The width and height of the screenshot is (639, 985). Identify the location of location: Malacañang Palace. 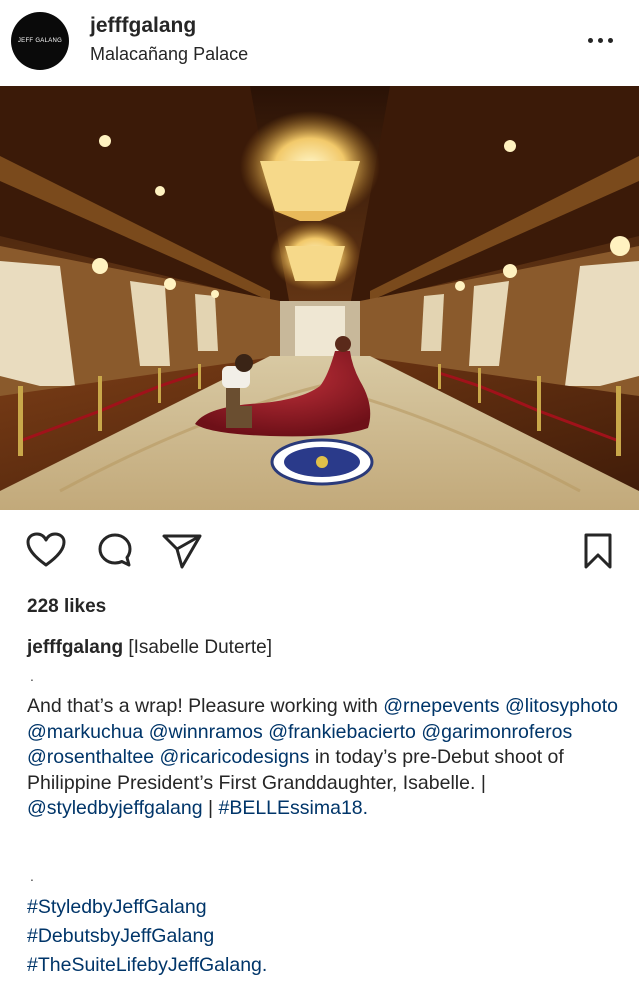
(169, 54).